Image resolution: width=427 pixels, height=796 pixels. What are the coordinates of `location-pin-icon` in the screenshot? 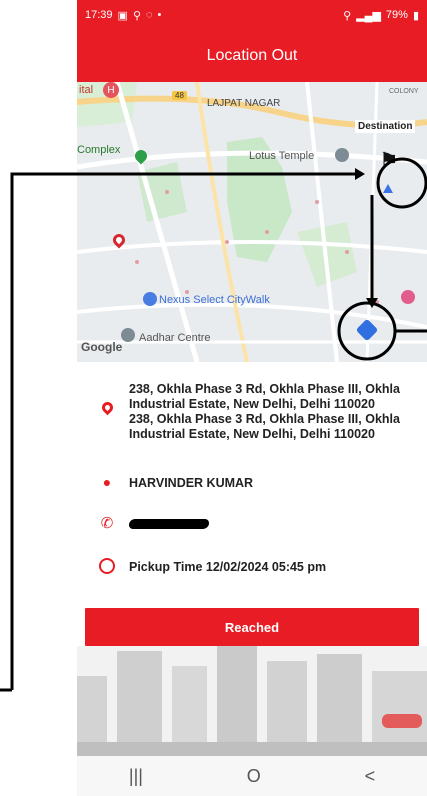 It's located at (107, 407).